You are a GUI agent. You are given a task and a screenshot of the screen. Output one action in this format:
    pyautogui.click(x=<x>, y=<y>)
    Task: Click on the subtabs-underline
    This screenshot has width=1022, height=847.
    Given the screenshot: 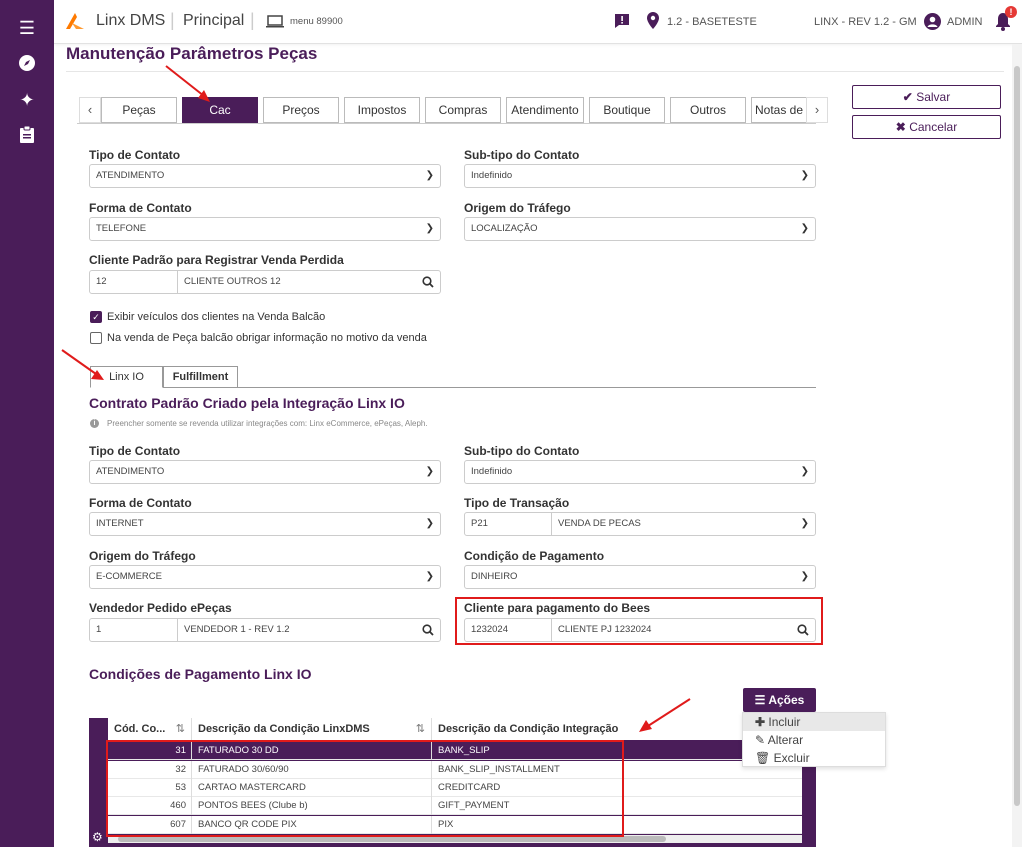 What is the action you would take?
    pyautogui.click(x=527, y=387)
    